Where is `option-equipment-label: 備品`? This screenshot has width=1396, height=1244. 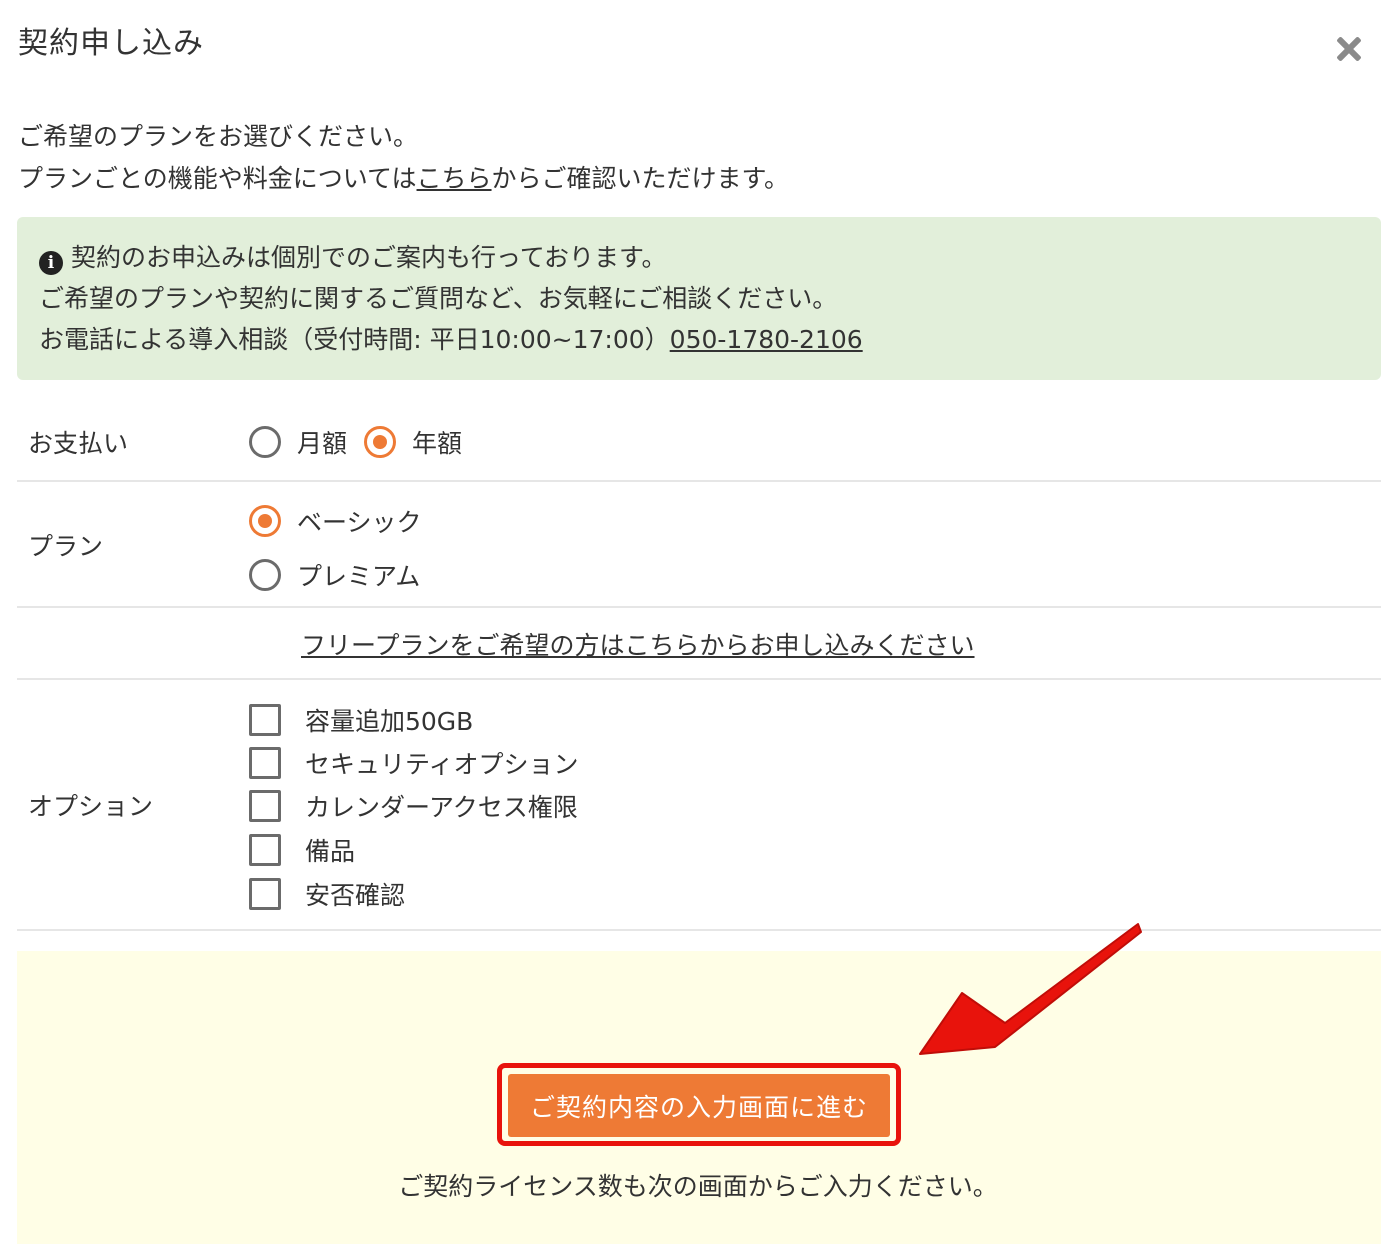
option-equipment-label: 備品 is located at coordinates (330, 851).